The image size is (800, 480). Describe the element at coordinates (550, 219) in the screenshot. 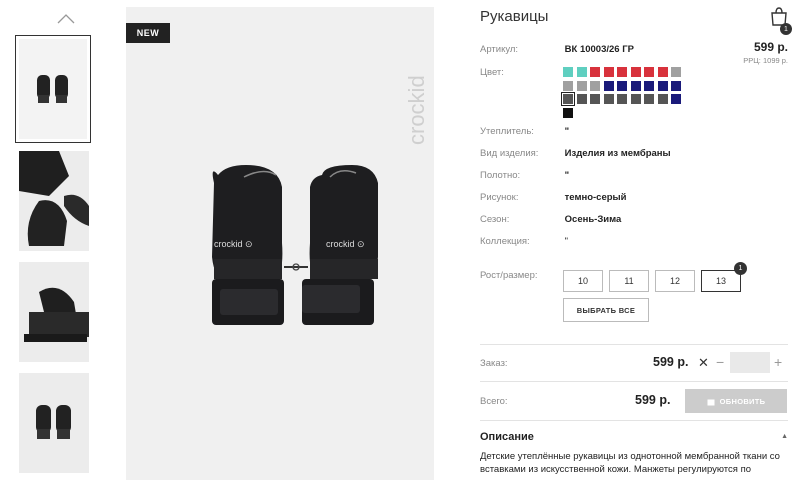

I see `season-row: Сезон: Осень-Зима` at that location.